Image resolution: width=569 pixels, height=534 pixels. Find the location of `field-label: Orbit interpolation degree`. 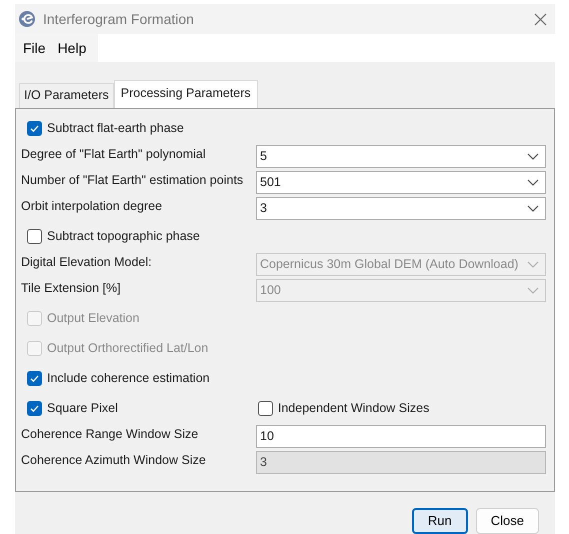

field-label: Orbit interpolation degree is located at coordinates (92, 206).